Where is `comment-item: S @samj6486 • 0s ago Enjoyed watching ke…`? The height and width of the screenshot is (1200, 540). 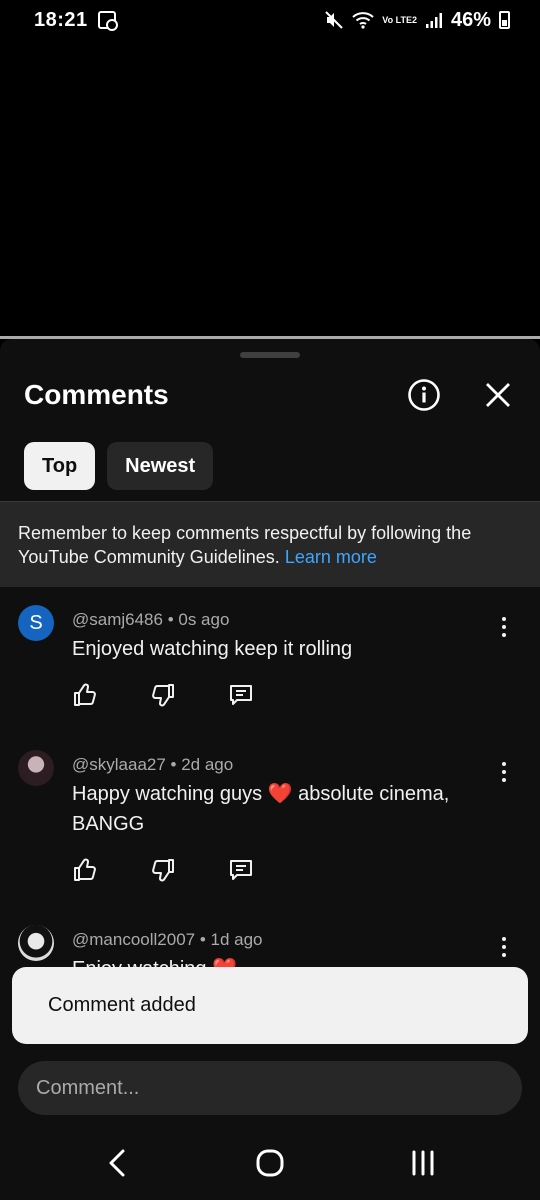 comment-item: S @samj6486 • 0s ago Enjoyed watching ke… is located at coordinates (270, 662).